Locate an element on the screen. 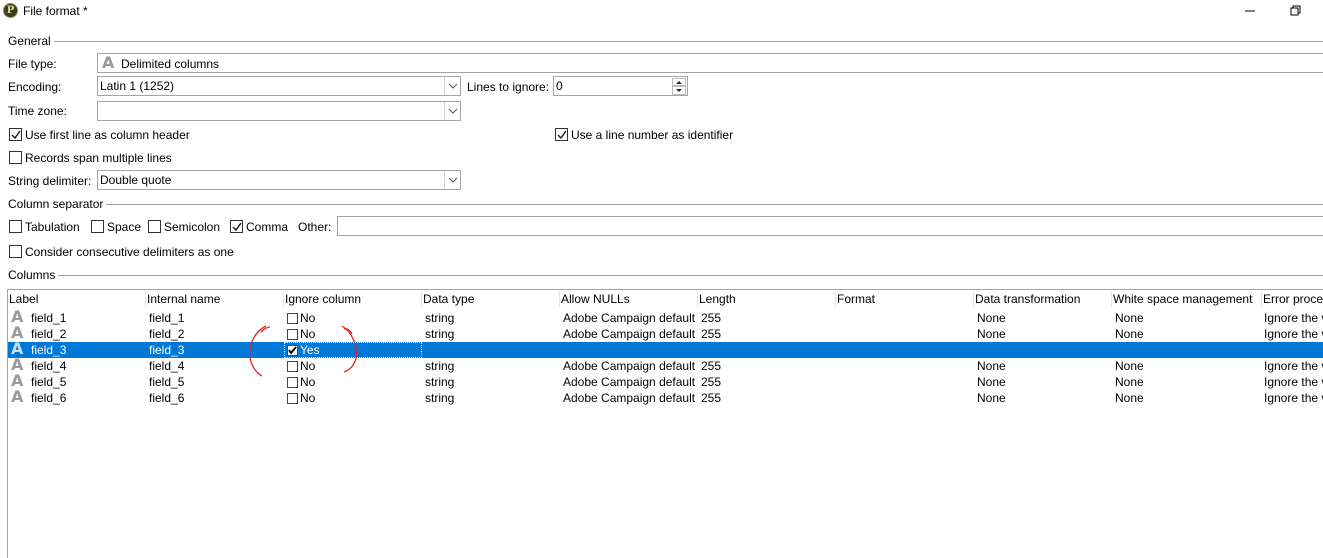 The width and height of the screenshot is (1323, 558). file-type-field: A Delimited columns is located at coordinates (710, 63).